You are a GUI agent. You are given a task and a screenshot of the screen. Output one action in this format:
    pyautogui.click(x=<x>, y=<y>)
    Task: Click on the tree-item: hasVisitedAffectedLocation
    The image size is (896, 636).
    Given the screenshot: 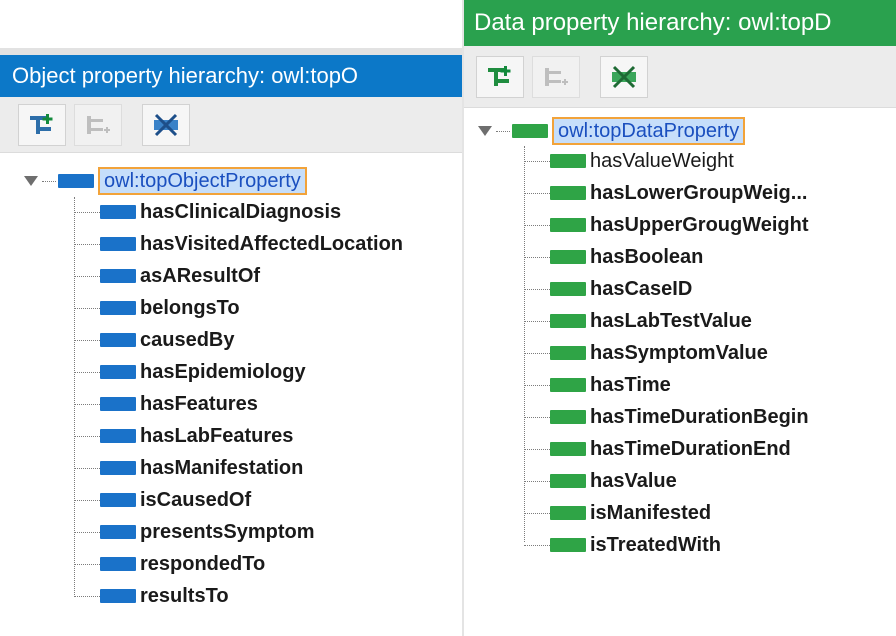 What is the action you would take?
    pyautogui.click(x=238, y=244)
    